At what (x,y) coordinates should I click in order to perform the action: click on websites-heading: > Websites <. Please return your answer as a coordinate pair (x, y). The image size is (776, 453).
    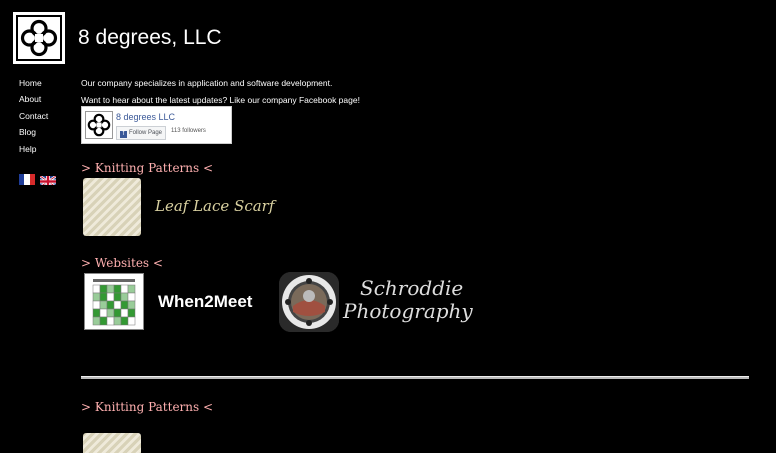
    Looking at the image, I should click on (122, 263).